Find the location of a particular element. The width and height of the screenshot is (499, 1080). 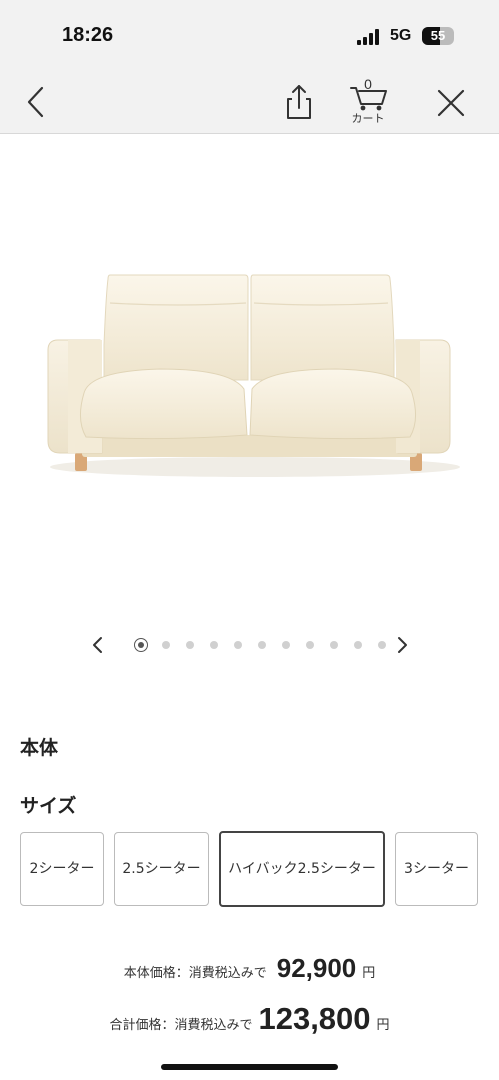

back-button is located at coordinates (36, 102).